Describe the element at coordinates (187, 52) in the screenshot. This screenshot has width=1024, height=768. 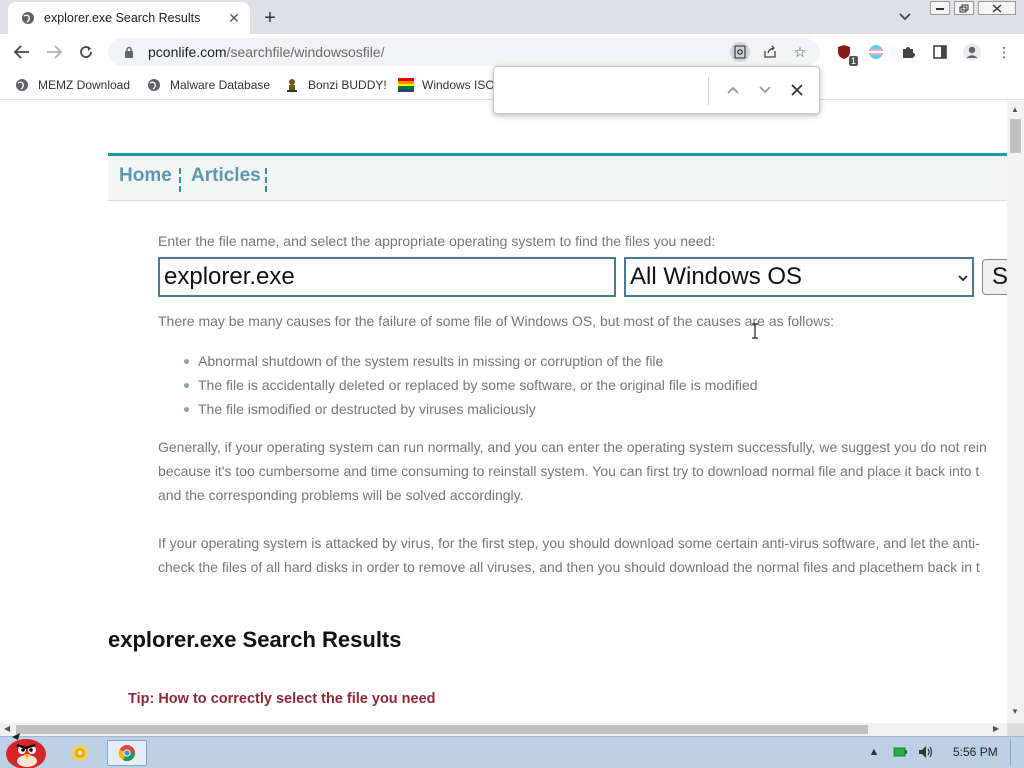
I see `url-host: pconlife.com` at that location.